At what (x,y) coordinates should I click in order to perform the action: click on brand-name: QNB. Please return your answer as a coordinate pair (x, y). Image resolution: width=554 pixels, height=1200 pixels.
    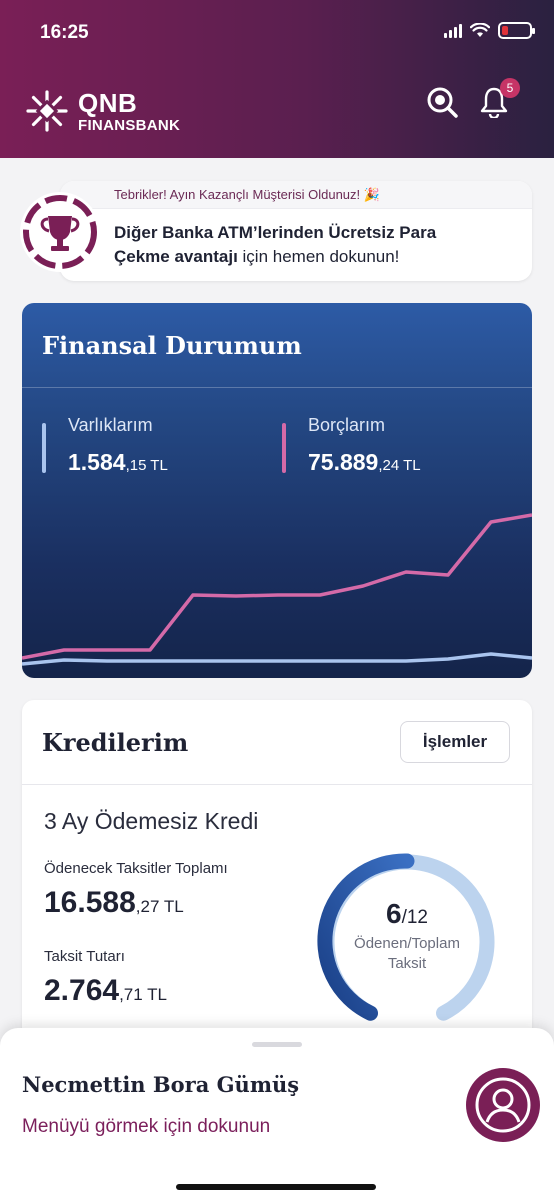
    Looking at the image, I should click on (108, 102).